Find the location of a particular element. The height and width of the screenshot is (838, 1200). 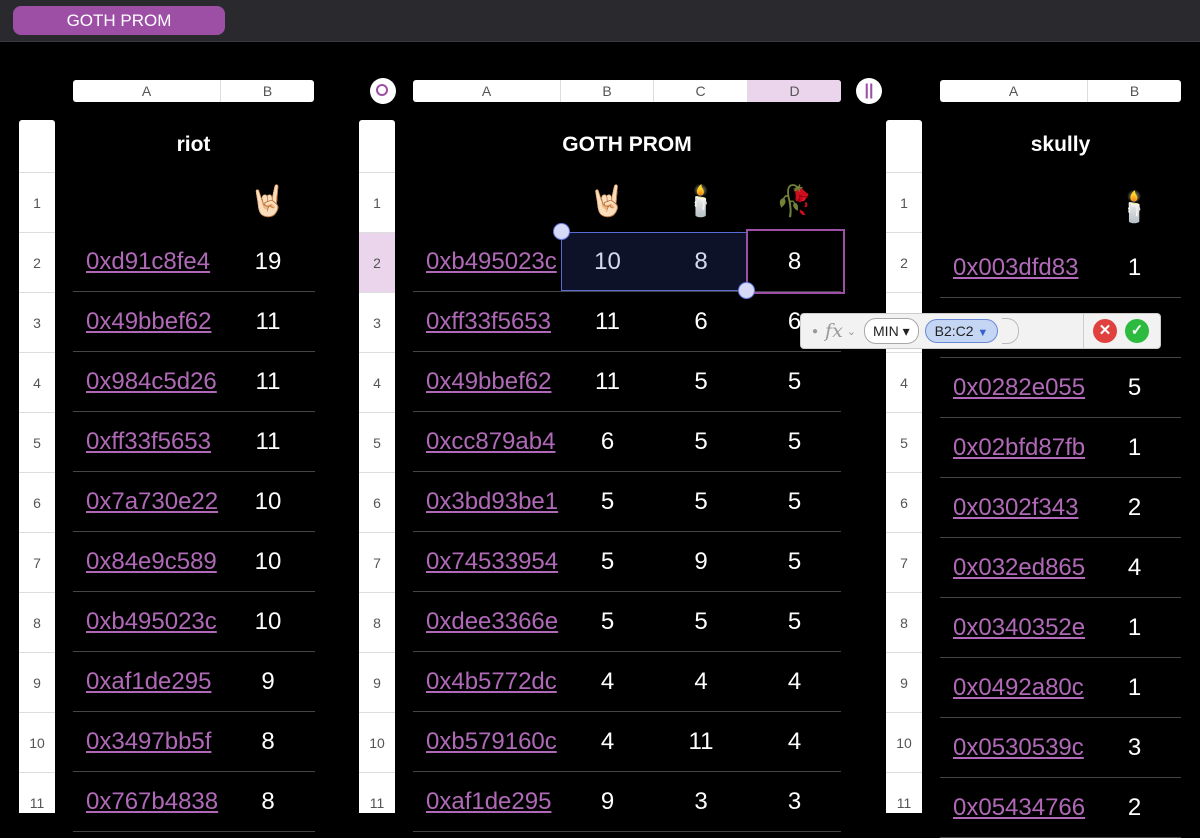

left-value-cell: 19 is located at coordinates (268, 262).